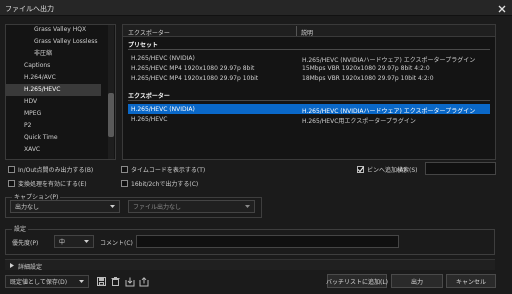  What do you see at coordinates (53, 90) in the screenshot?
I see `category-item: H.265/HEVC` at bounding box center [53, 90].